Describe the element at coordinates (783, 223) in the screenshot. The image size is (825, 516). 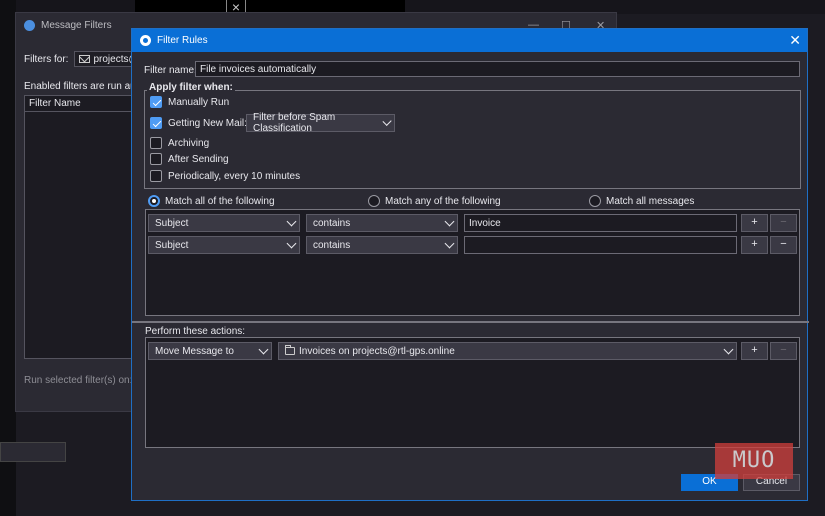
I see `rule-1-remove-button: −` at that location.